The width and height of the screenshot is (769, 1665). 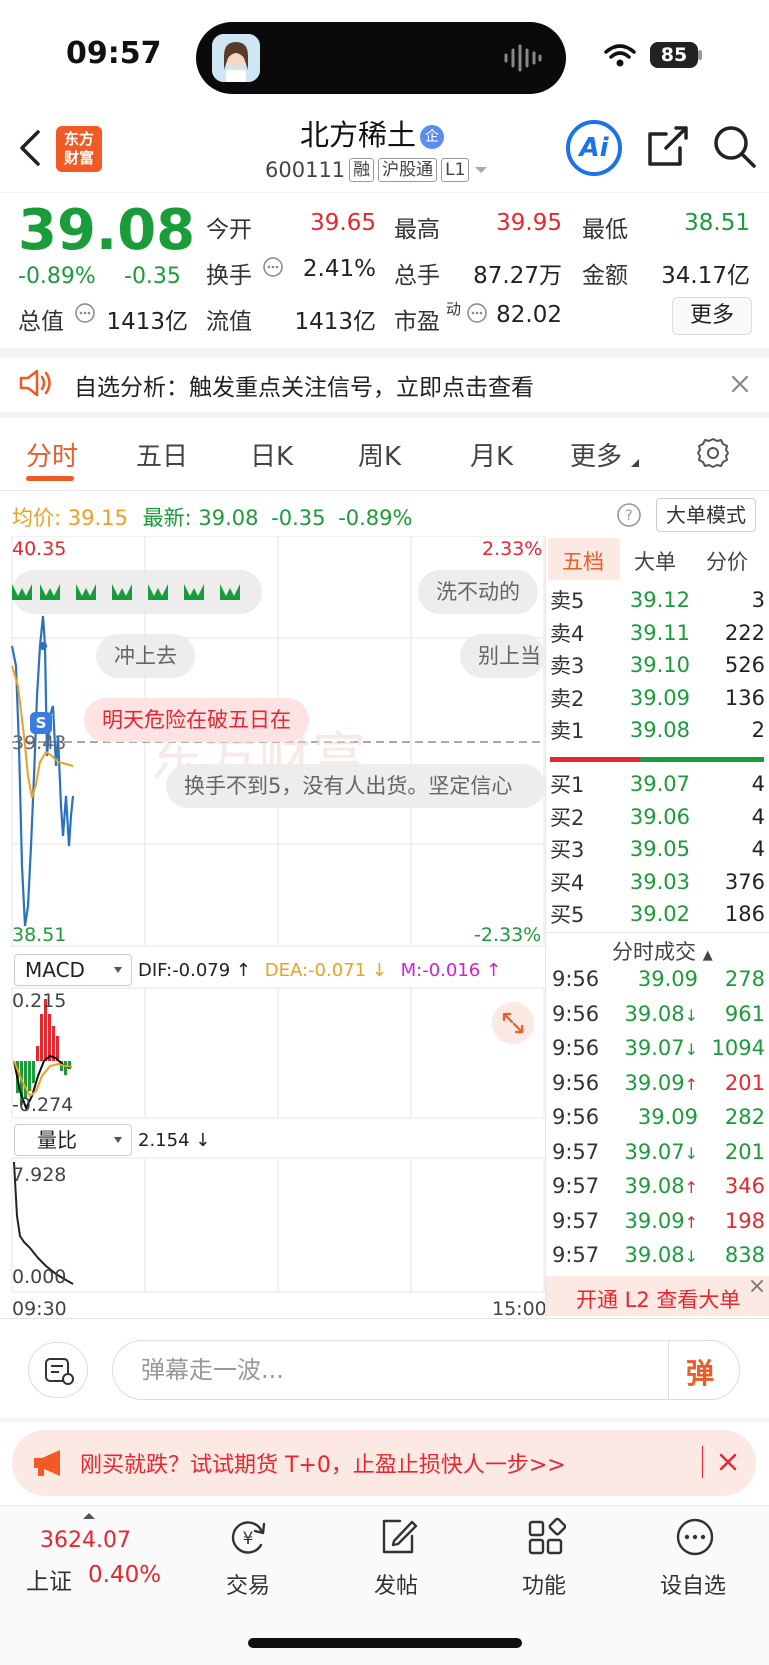 I want to click on bid-volume: 376, so click(x=744, y=881).